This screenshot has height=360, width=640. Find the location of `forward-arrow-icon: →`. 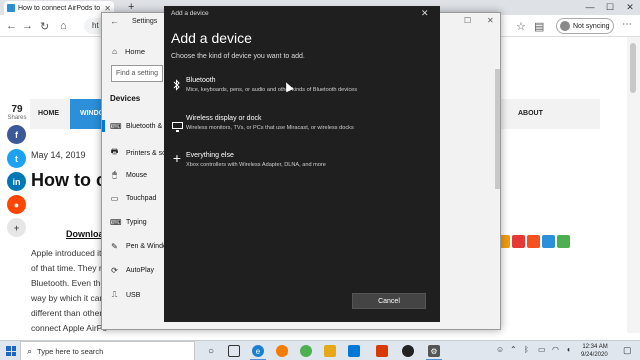

forward-arrow-icon: → is located at coordinates (27, 26).